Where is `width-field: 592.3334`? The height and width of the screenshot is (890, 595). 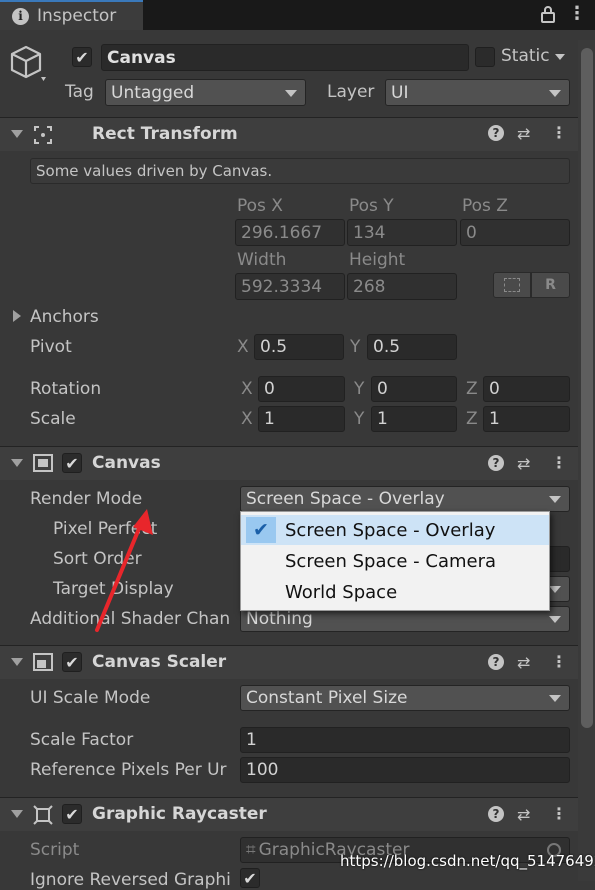 width-field: 592.3334 is located at coordinates (290, 286).